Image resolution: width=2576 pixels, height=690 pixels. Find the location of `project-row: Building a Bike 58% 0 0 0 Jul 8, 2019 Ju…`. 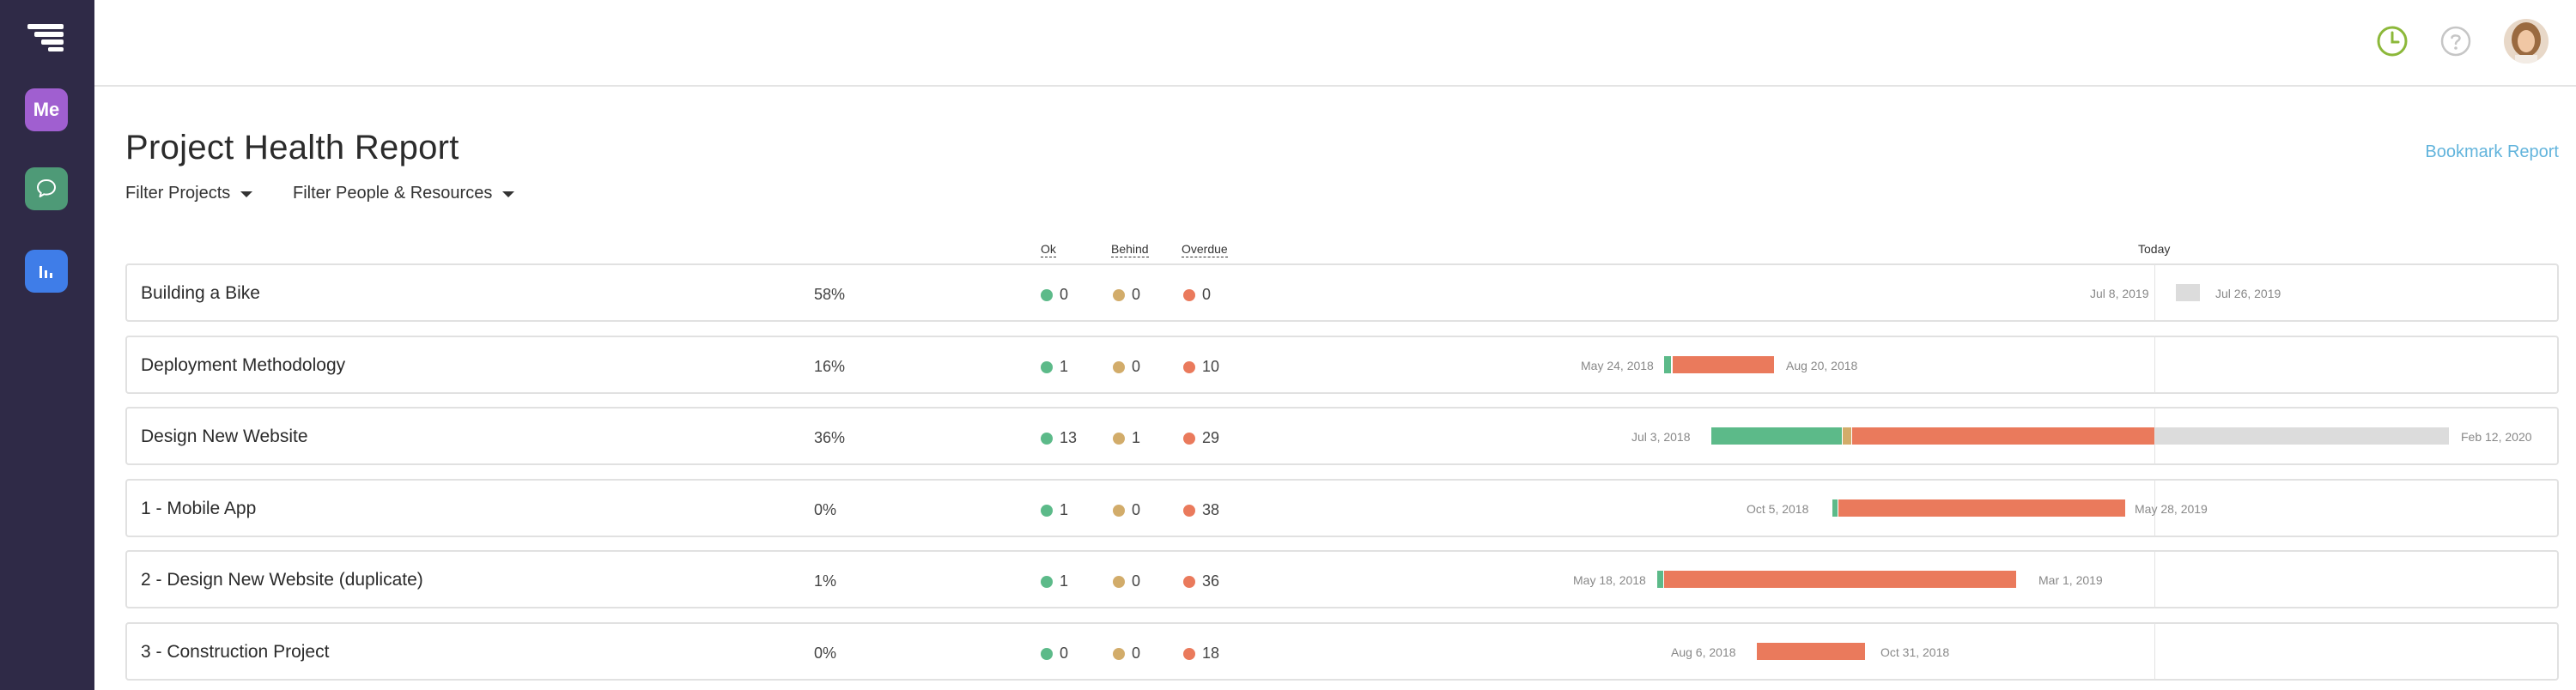

project-row: Building a Bike 58% 0 0 0 Jul 8, 2019 Ju… is located at coordinates (1342, 292).